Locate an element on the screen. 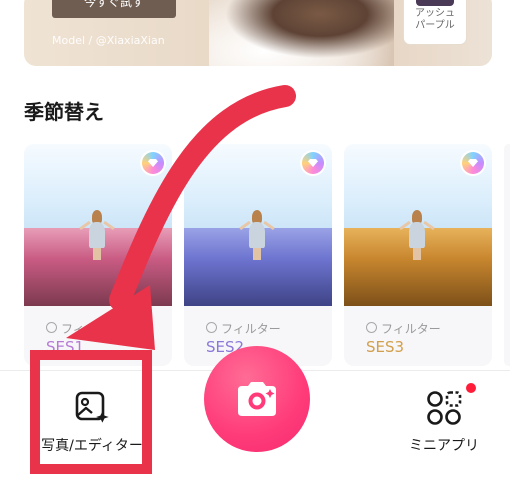 Image resolution: width=510 pixels, height=482 pixels. camera-icon is located at coordinates (257, 399).